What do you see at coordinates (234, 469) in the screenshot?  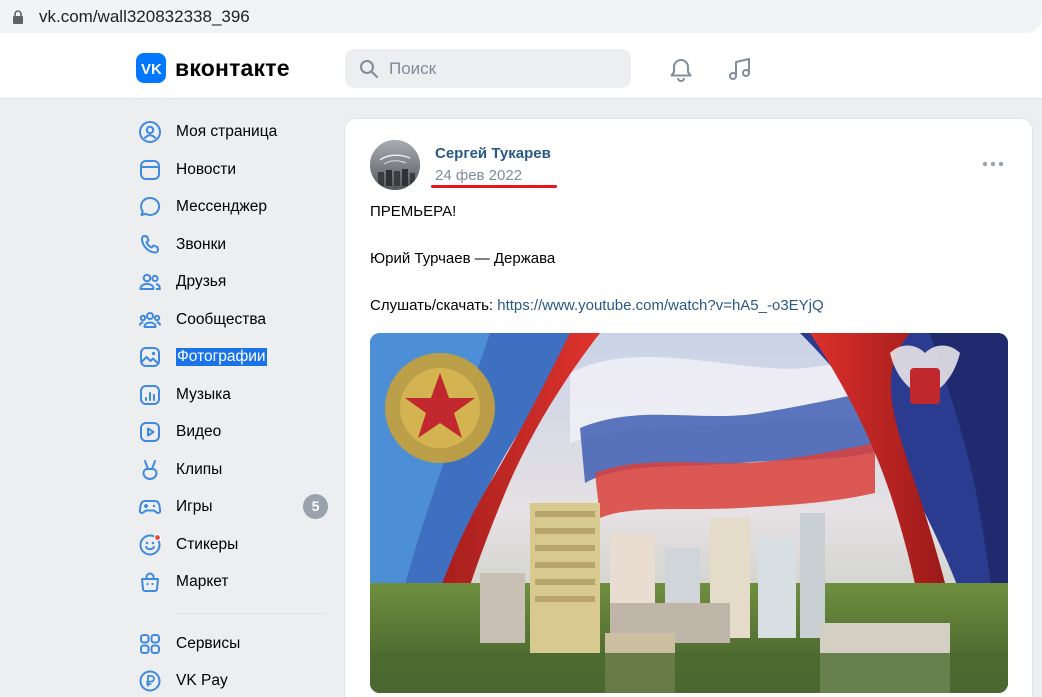 I see `sidebar-item-clips: Клипы` at bounding box center [234, 469].